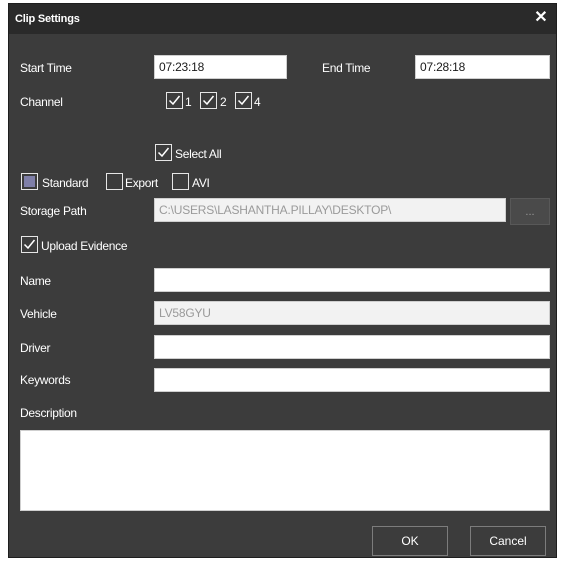 This screenshot has height=561, width=562. What do you see at coordinates (330, 210) in the screenshot?
I see `storage-path-field: C:\USERS\LASHANTHA.PILLAY\DESKTOP\` at bounding box center [330, 210].